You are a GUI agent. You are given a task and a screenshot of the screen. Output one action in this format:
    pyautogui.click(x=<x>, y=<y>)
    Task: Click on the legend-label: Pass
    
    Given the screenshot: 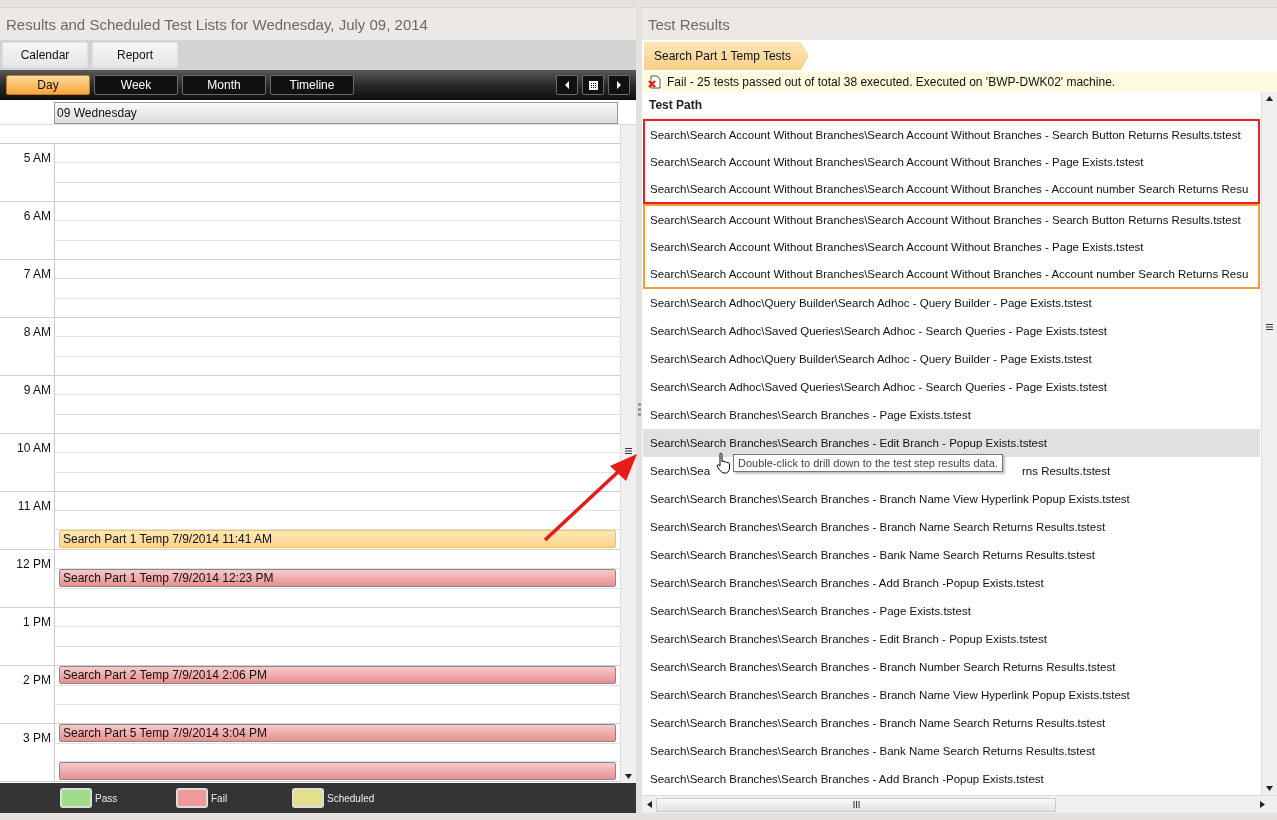 What is the action you would take?
    pyautogui.click(x=106, y=798)
    